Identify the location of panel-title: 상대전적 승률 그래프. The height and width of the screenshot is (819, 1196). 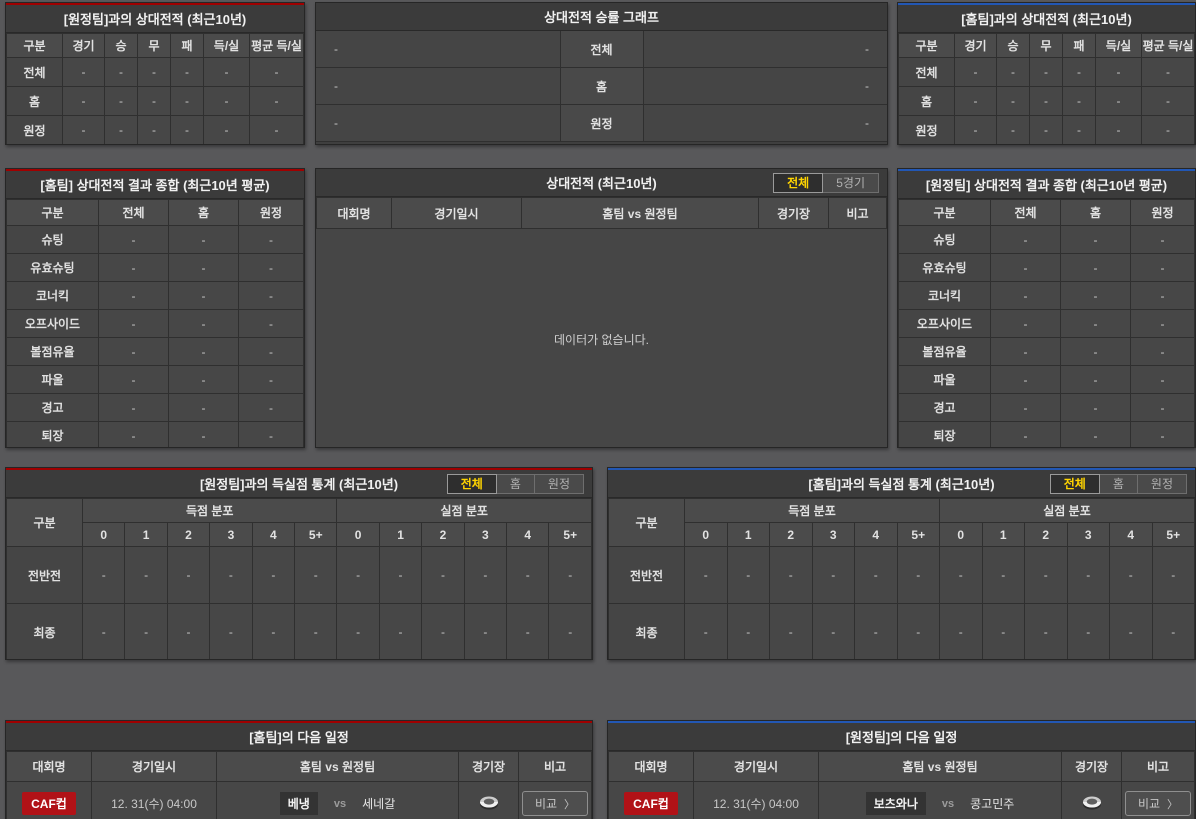
(601, 17).